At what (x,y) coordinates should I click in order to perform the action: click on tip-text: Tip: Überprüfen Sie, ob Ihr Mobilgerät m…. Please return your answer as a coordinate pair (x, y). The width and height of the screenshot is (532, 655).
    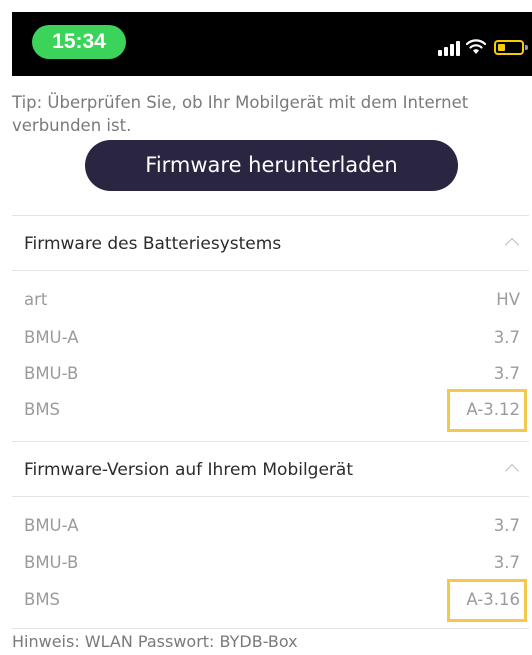
    Looking at the image, I should click on (240, 114).